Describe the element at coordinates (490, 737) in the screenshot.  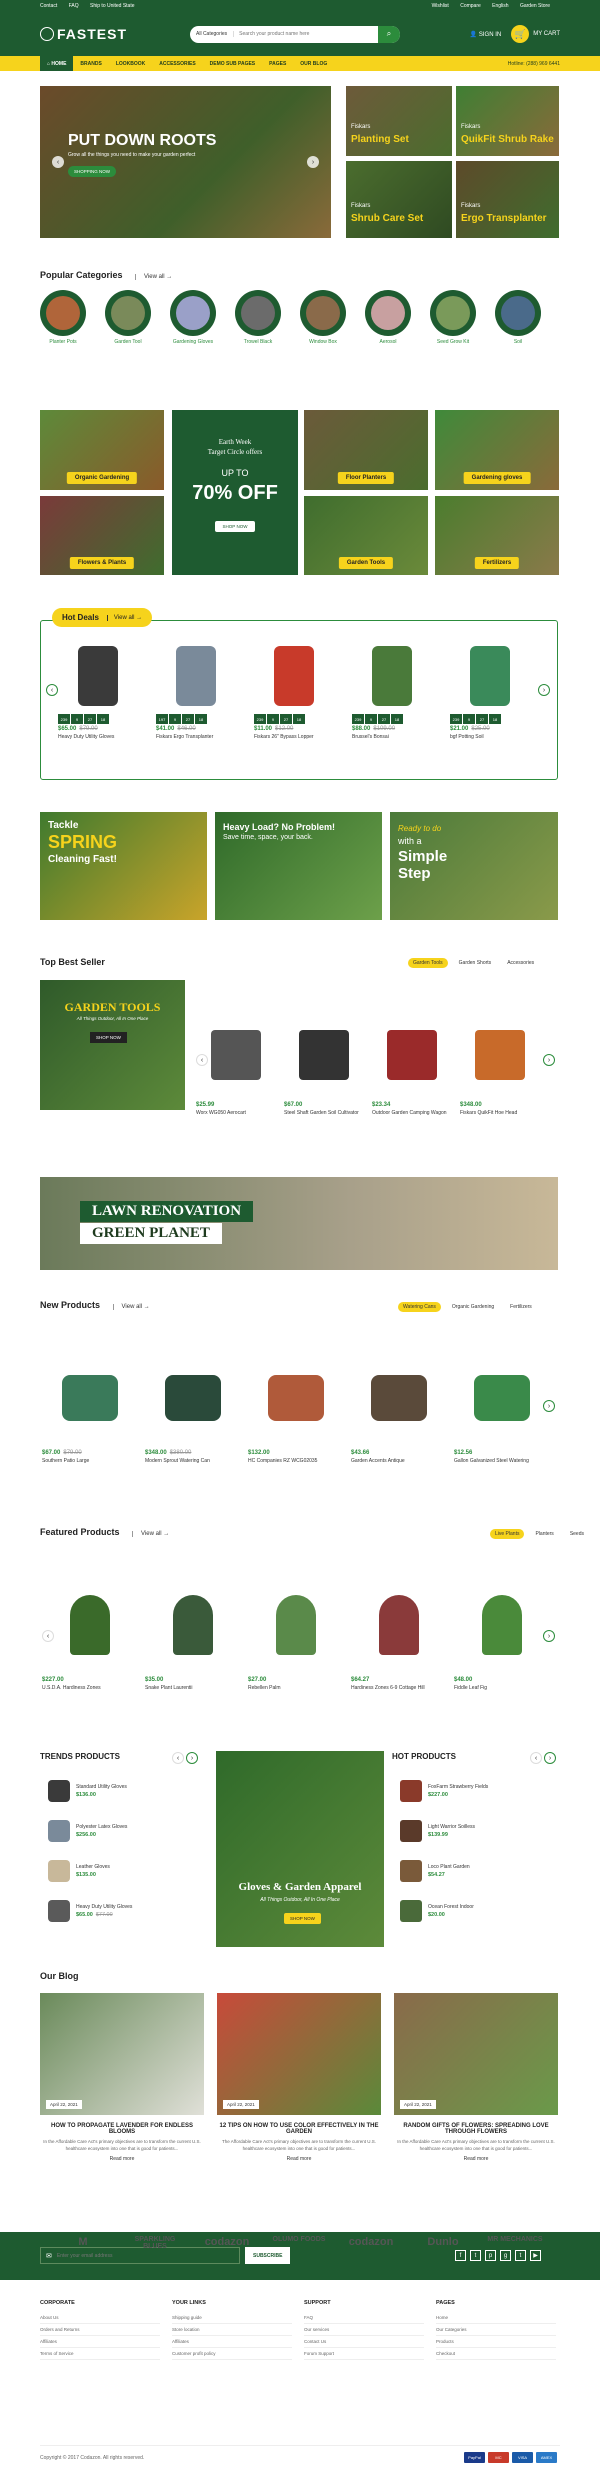
I see `product-name: bgf Potting Soil` at that location.